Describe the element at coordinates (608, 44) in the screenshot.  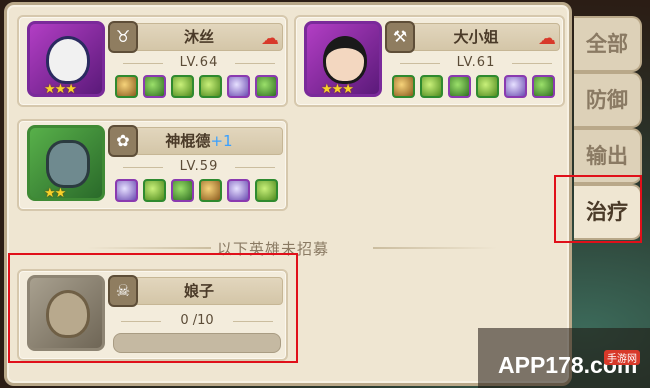
I see `tab-all: 全部` at that location.